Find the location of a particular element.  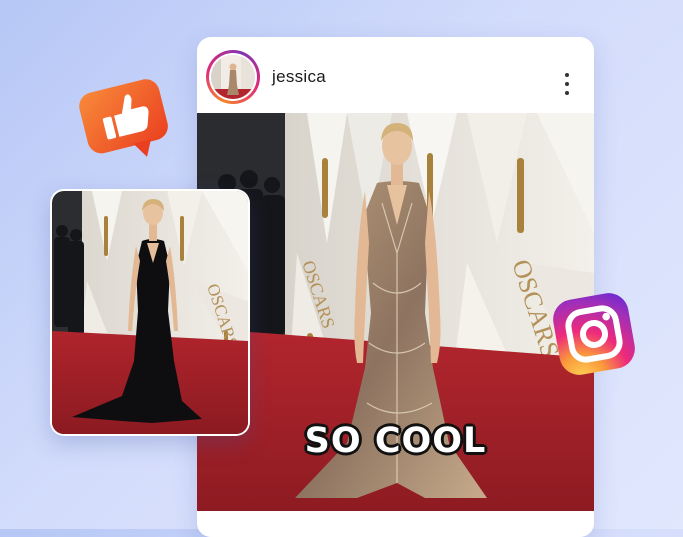

thumbnail-image: OSCARS is located at coordinates (150, 312).